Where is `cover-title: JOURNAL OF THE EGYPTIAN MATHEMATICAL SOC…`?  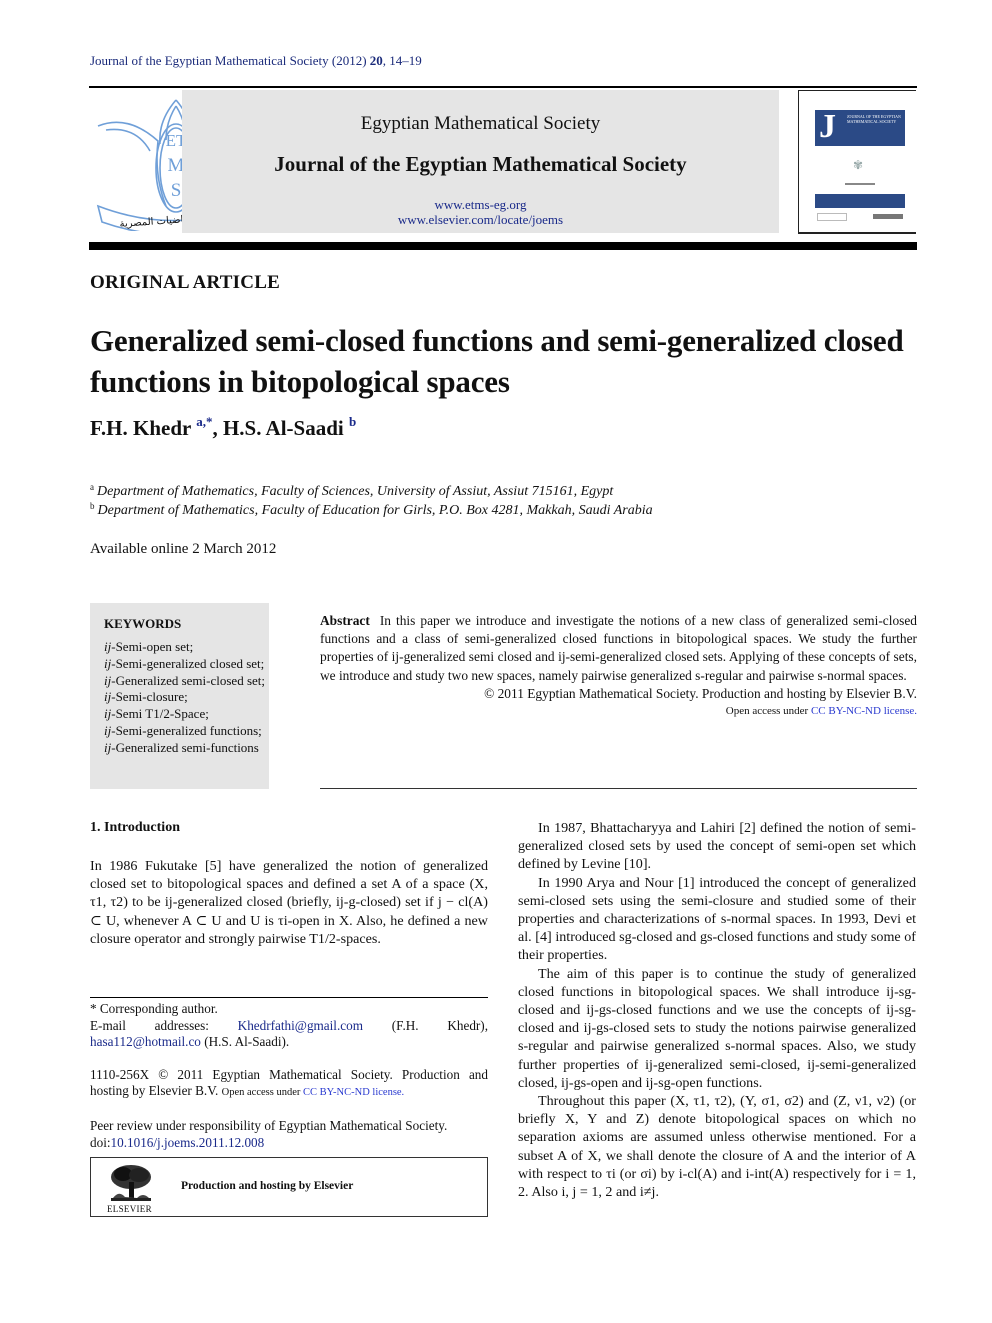
cover-title: JOURNAL OF THE EGYPTIAN MATHEMATICAL SOC… is located at coordinates (874, 119).